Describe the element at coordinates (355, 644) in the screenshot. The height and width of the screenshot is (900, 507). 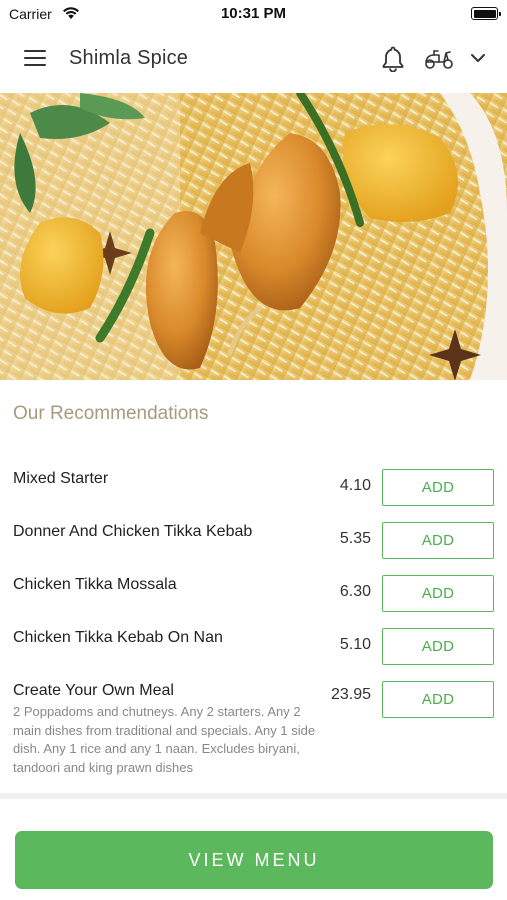
I see `item-price: 5.10` at that location.